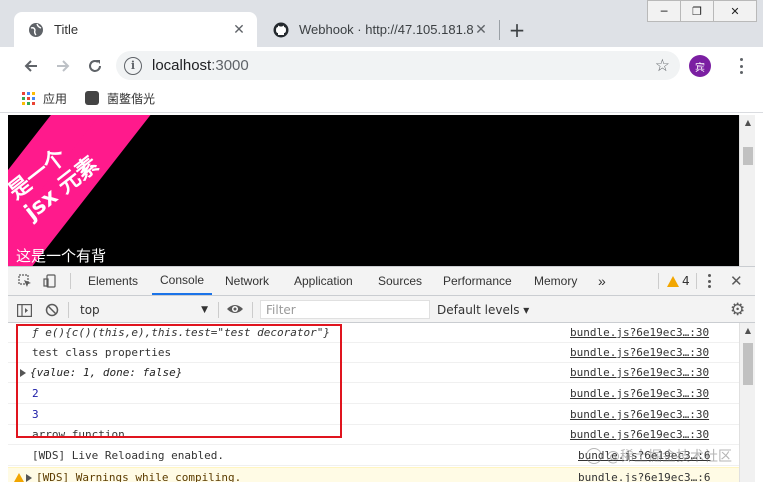 The width and height of the screenshot is (763, 482). I want to click on tab-label: Title, so click(66, 29).